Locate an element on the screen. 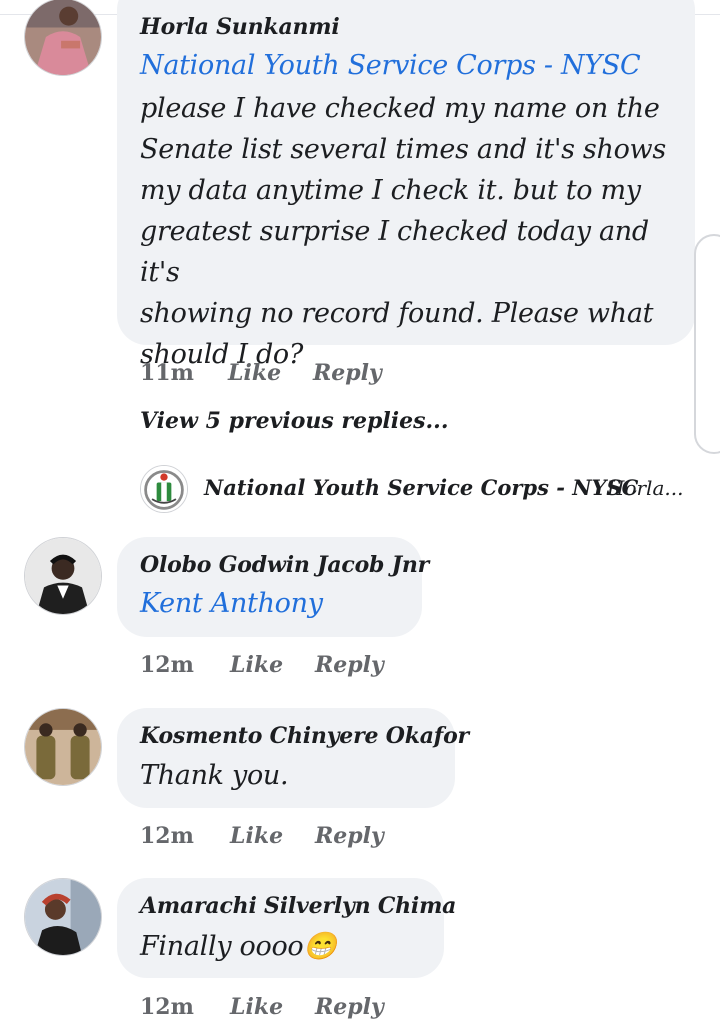 The height and width of the screenshot is (1035, 720). comment-author: Amarachi Silverlyn Chima is located at coordinates (298, 906).